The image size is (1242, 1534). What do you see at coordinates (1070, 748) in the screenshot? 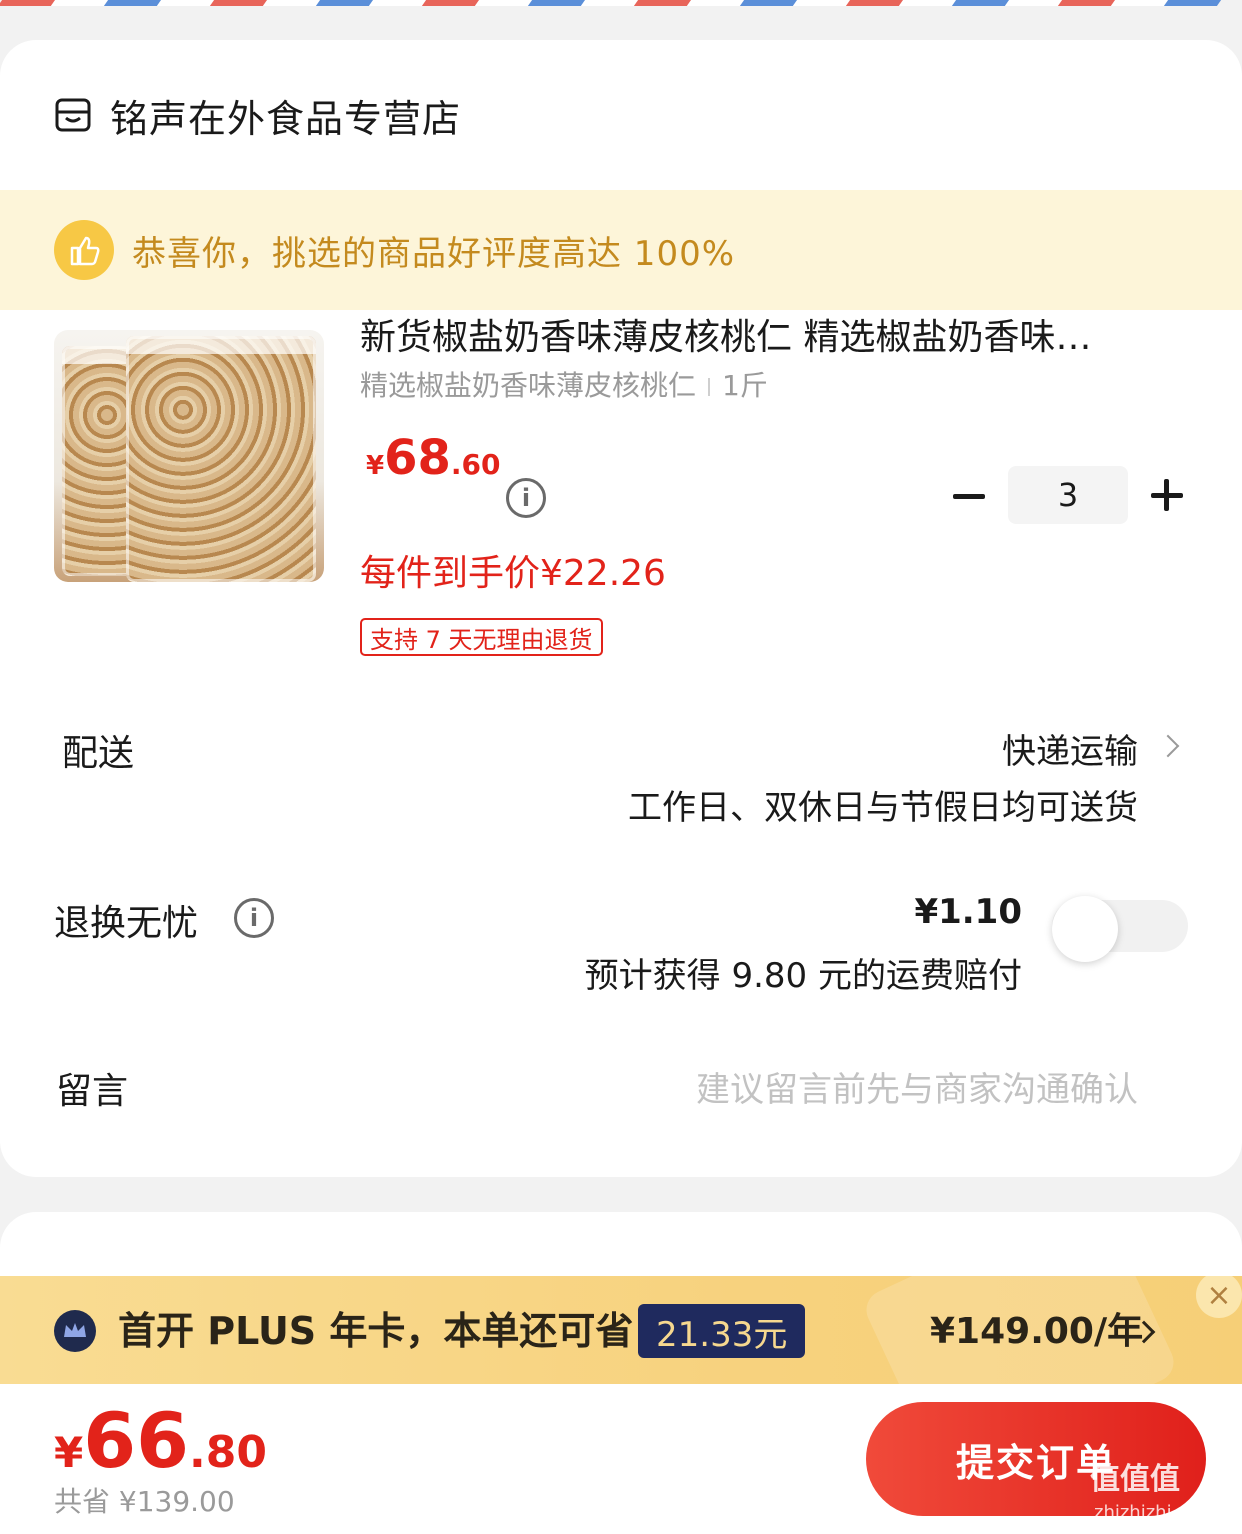
I see `delivery-method: 快递运输` at bounding box center [1070, 748].